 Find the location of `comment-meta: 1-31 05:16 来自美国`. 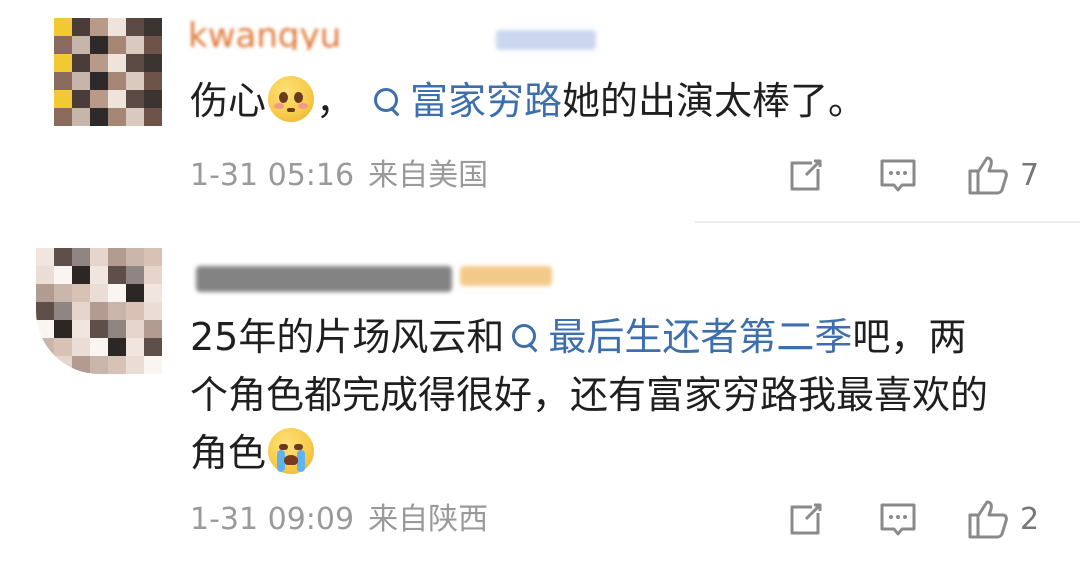

comment-meta: 1-31 05:16 来自美国 is located at coordinates (339, 176).